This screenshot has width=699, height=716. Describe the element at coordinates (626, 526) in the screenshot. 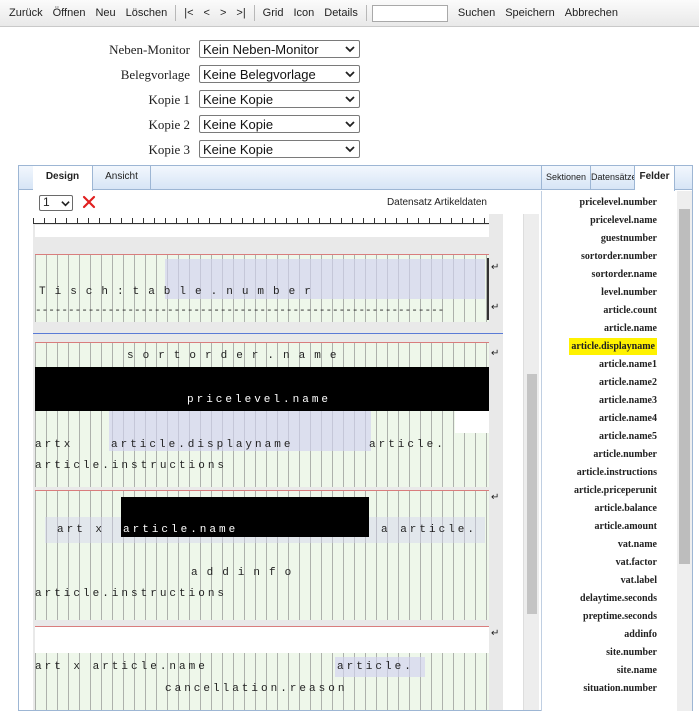

I see `field-list-item: article.amount` at that location.